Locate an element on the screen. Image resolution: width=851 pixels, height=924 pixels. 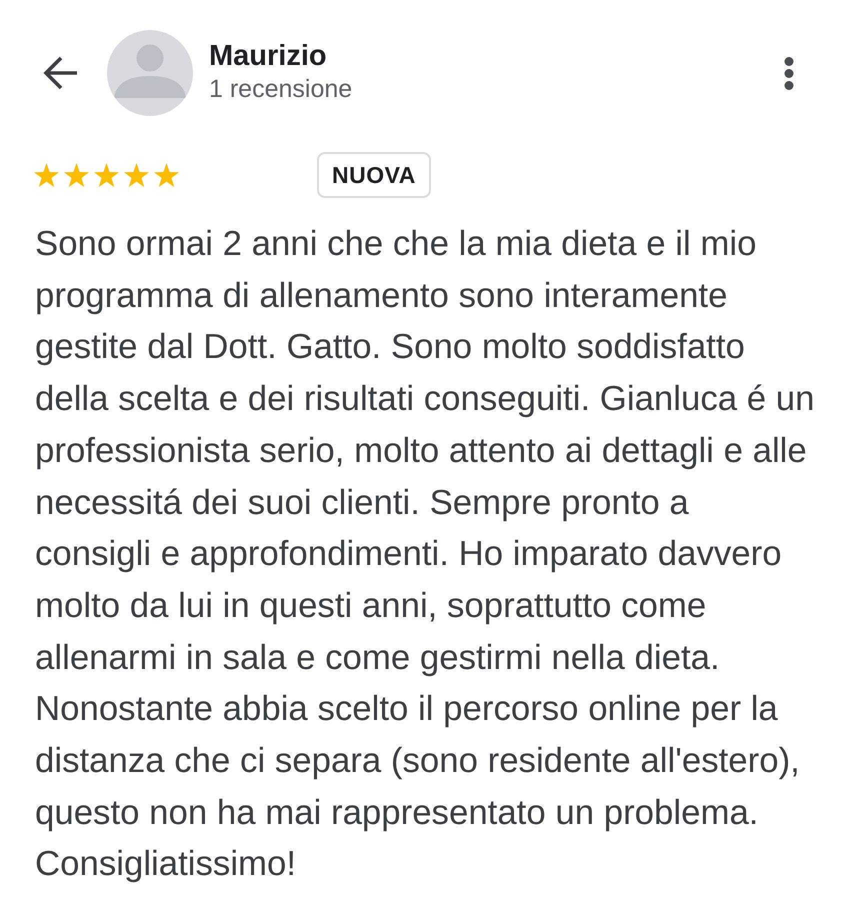
back-arrow-icon is located at coordinates (61, 73).